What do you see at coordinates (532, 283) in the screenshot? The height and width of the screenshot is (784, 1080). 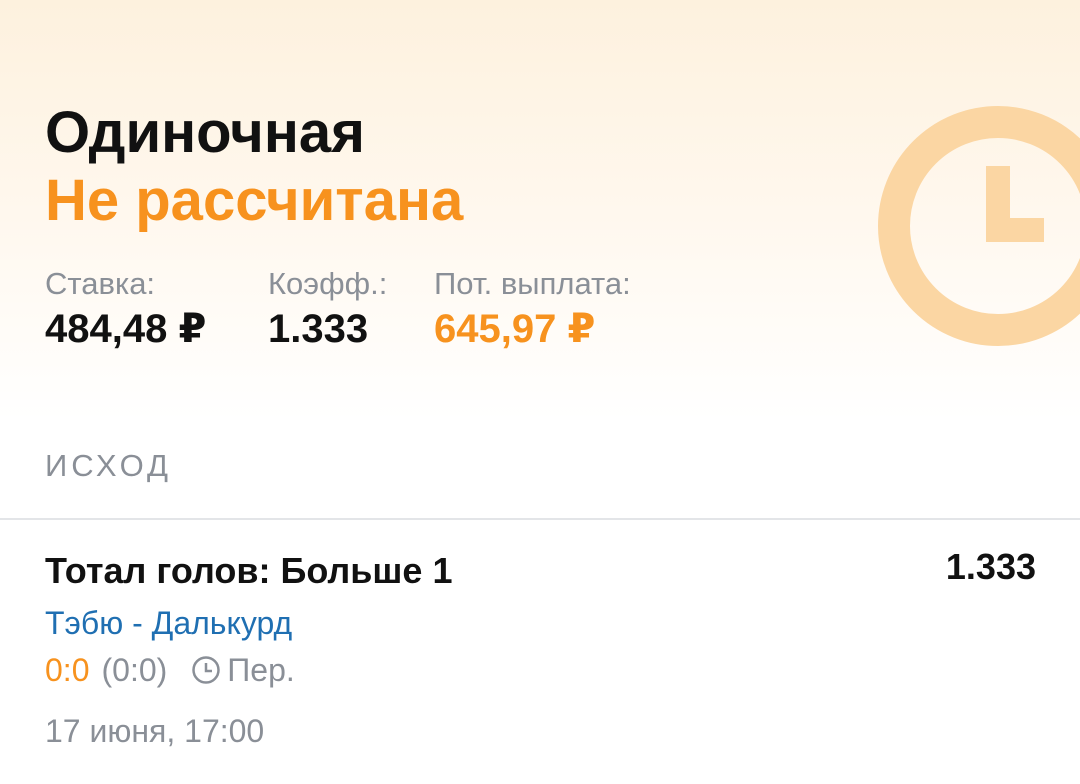 I see `payout-label: Пот. выплата:` at bounding box center [532, 283].